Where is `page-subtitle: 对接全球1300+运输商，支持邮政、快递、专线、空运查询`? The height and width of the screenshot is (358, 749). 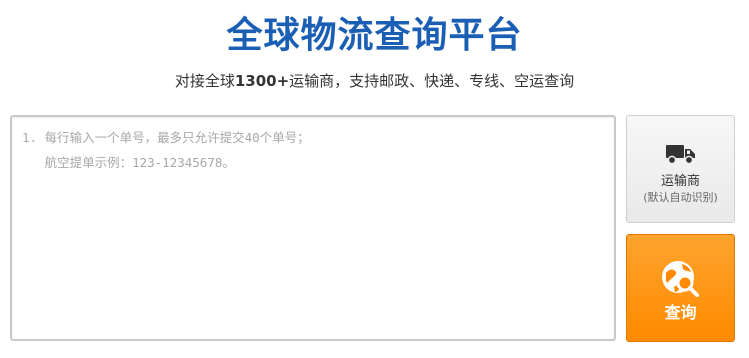
page-subtitle: 对接全球1300+运输商，支持邮政、快递、专线、空运查询 is located at coordinates (374, 81).